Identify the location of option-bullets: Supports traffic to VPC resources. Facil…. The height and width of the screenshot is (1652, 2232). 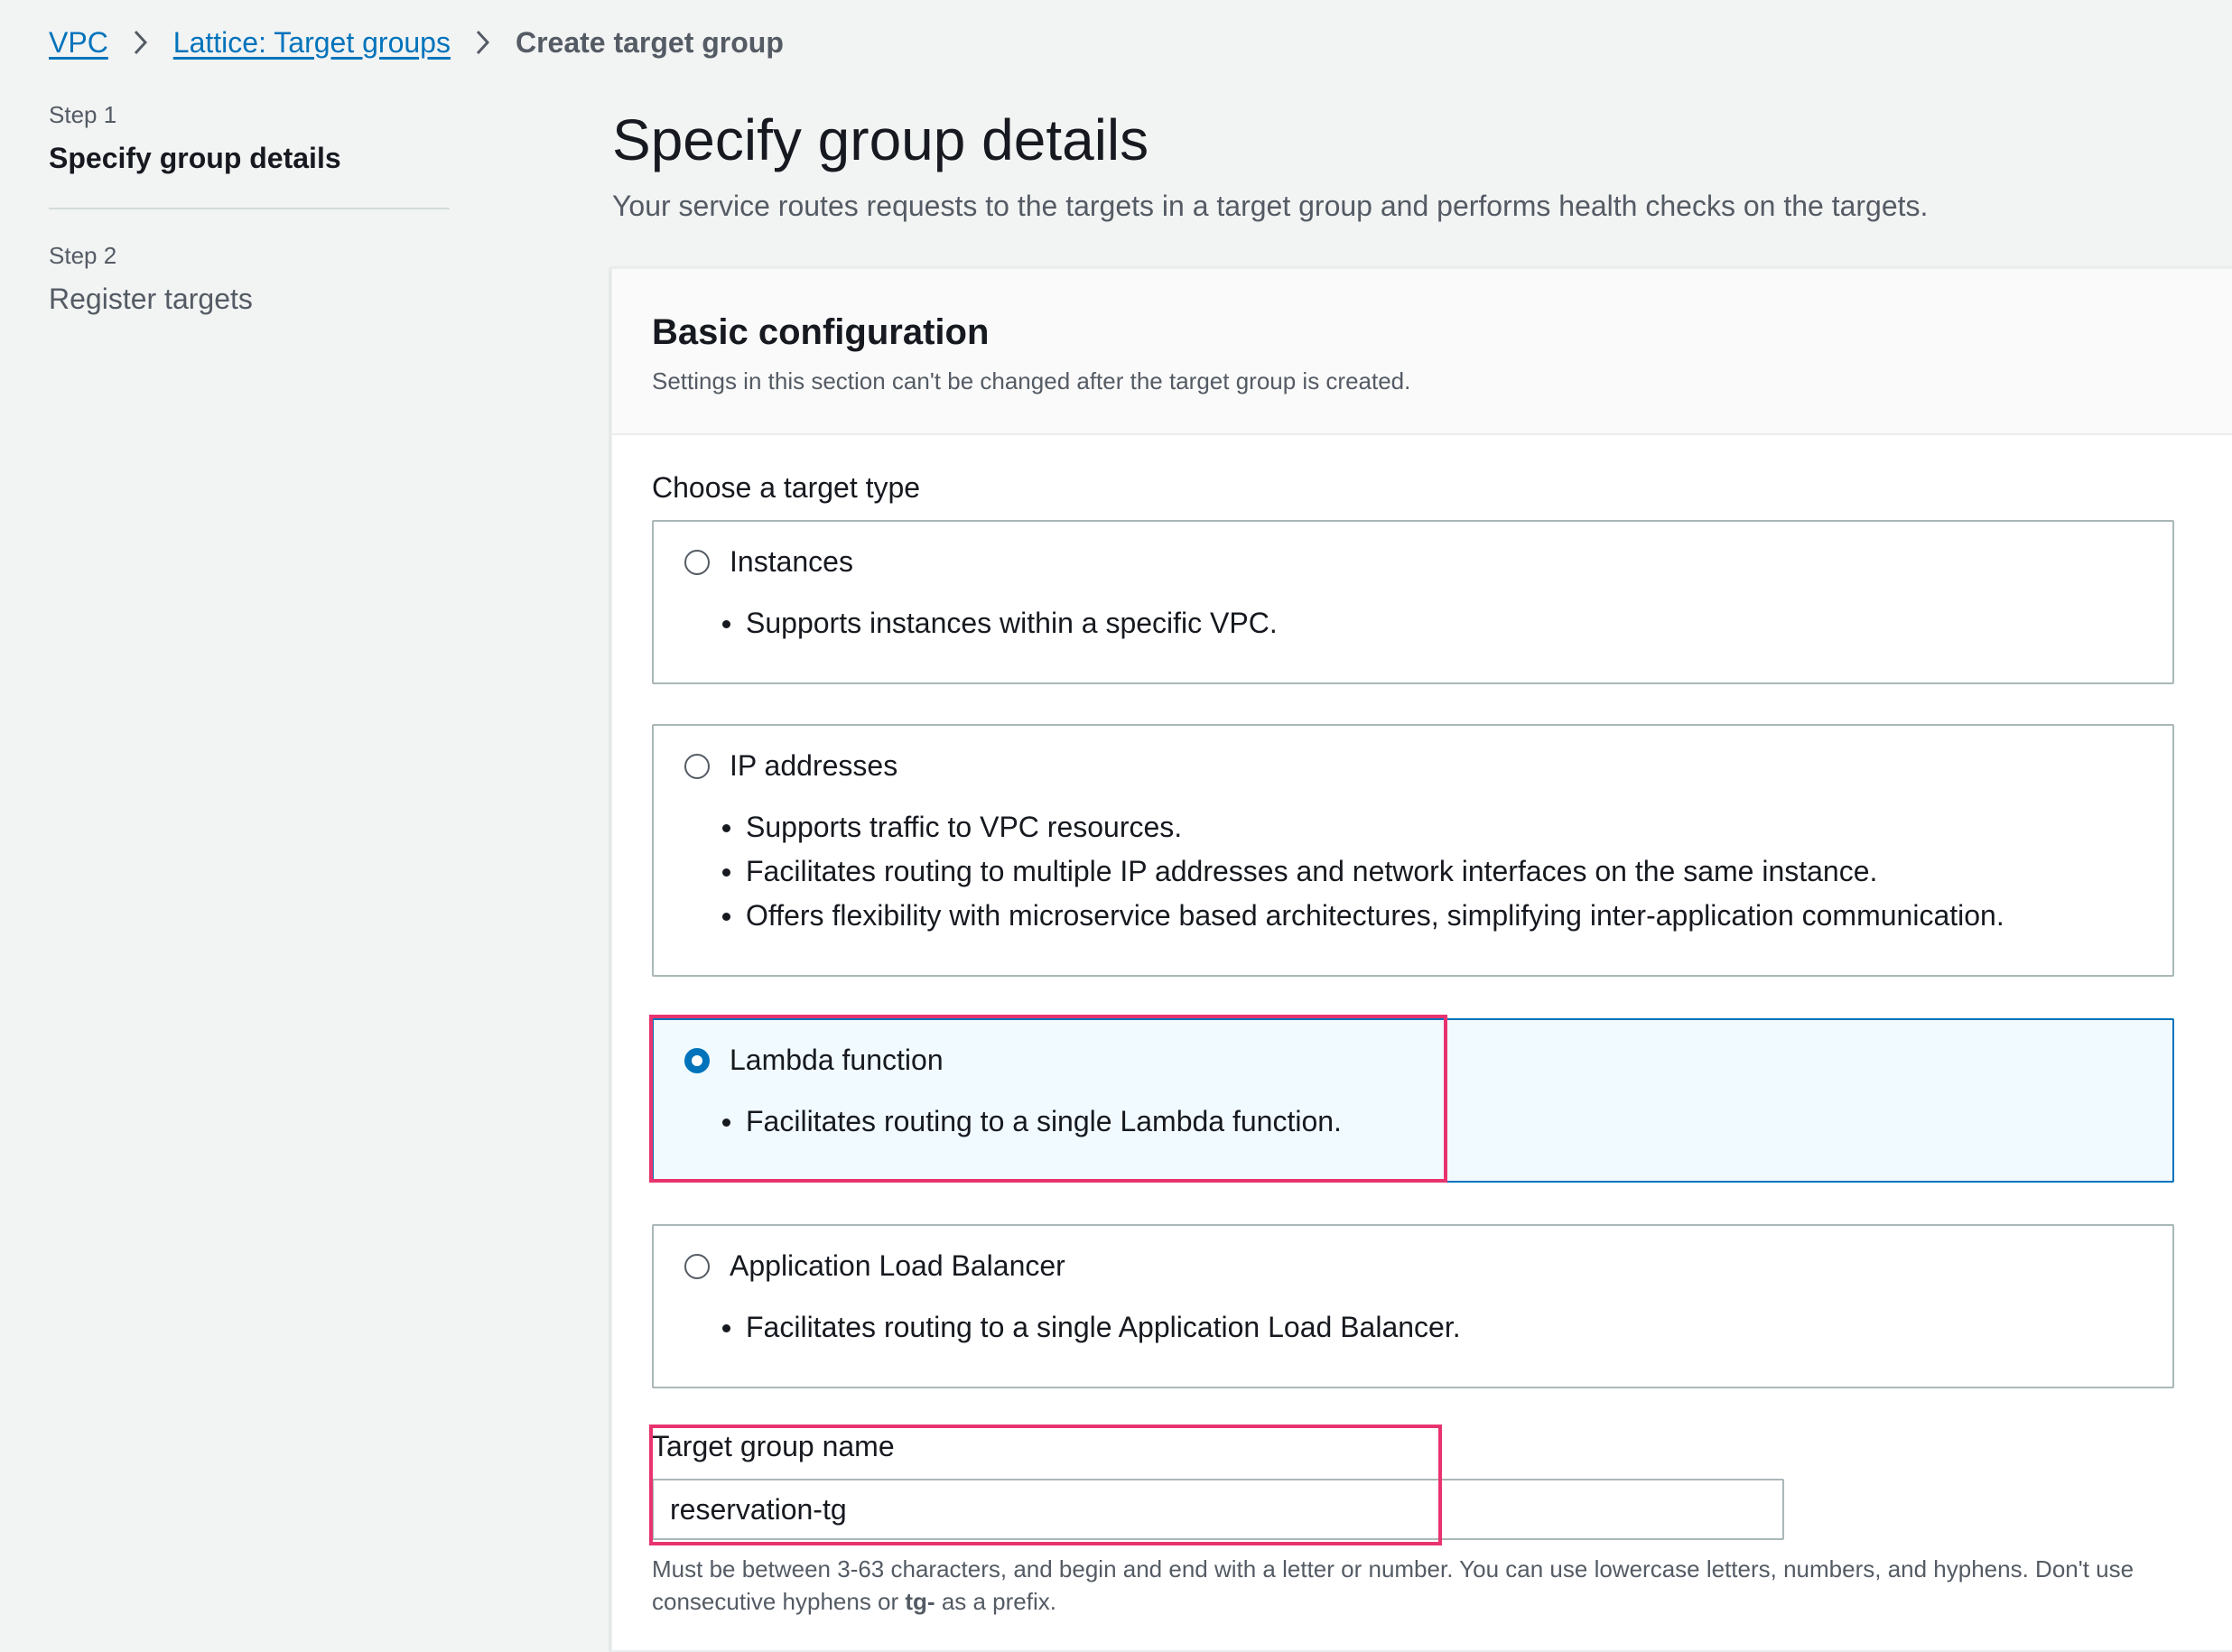
(1363, 871).